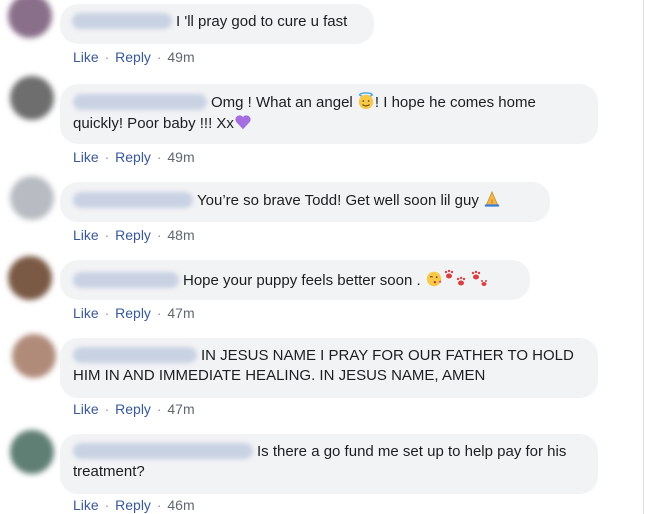 The height and width of the screenshot is (514, 645). Describe the element at coordinates (304, 280) in the screenshot. I see `comment-text: Hope your puppy feels better soon .` at that location.